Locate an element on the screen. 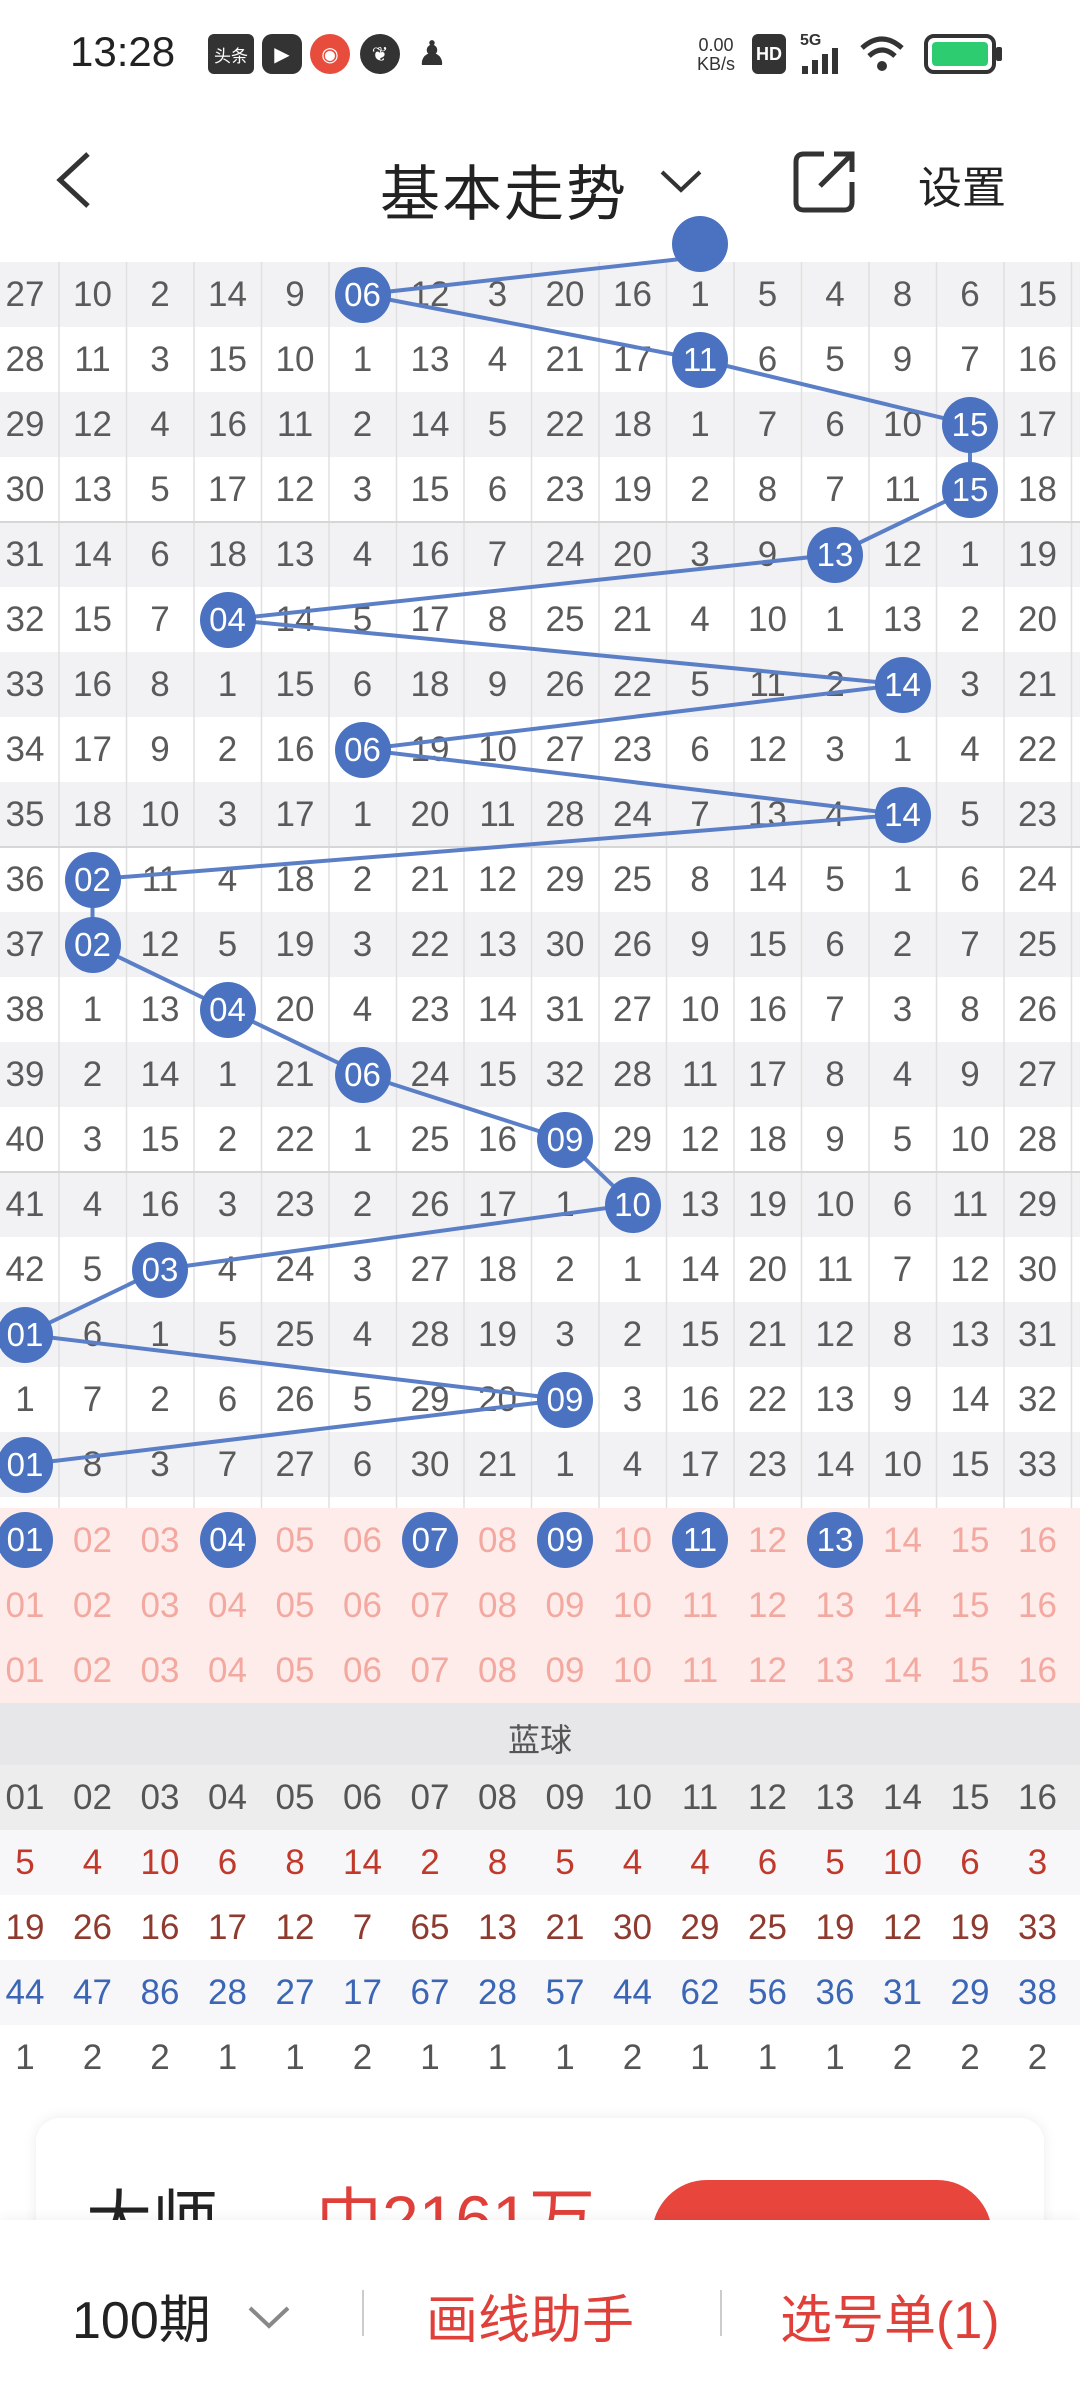 The image size is (1080, 2400). stat-cell: 1 is located at coordinates (835, 2057).